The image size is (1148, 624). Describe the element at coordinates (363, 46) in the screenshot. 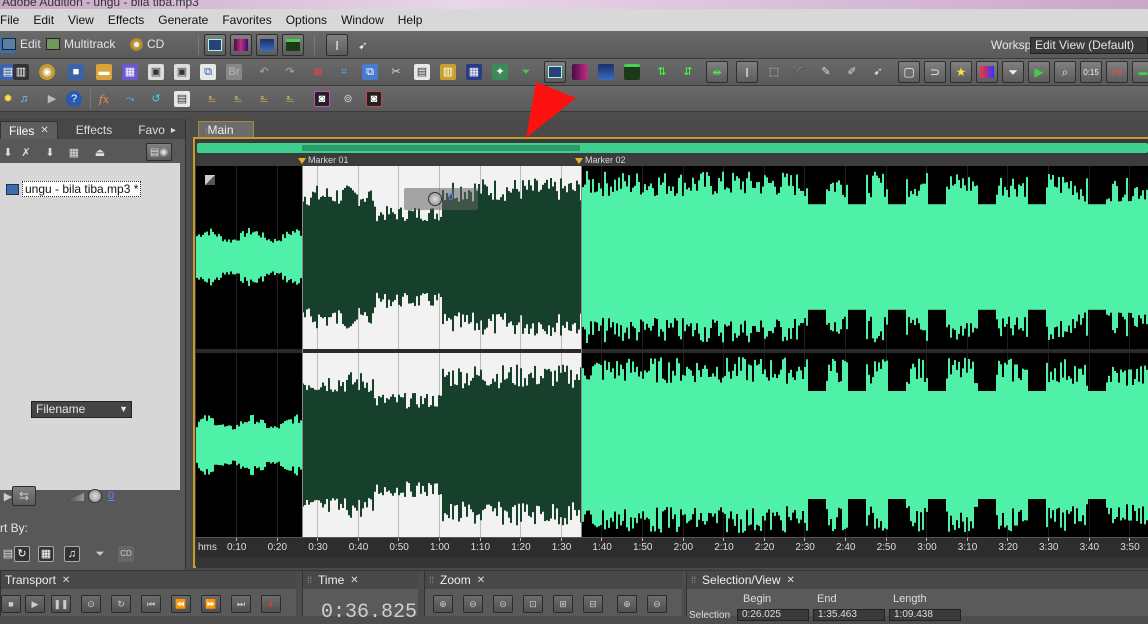

I see `marquee-tool-icon: ➹` at that location.